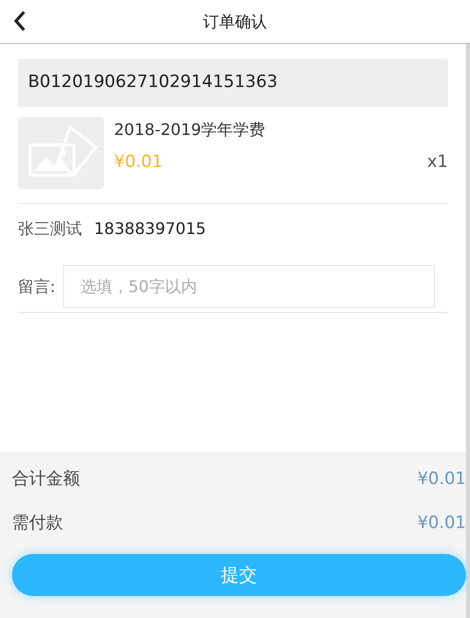  What do you see at coordinates (235, 21) in the screenshot?
I see `page-title: 订单确认` at bounding box center [235, 21].